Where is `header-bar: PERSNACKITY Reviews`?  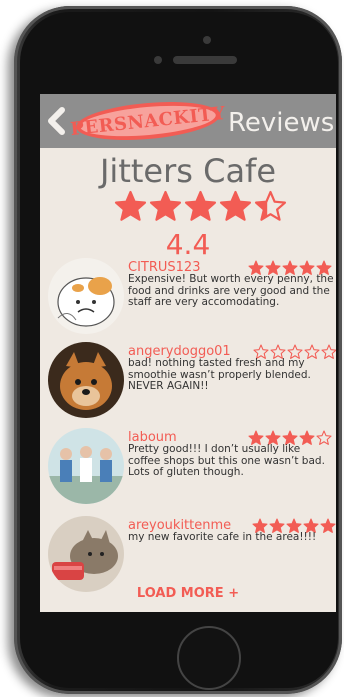 header-bar: PERSNACKITY Reviews is located at coordinates (188, 121).